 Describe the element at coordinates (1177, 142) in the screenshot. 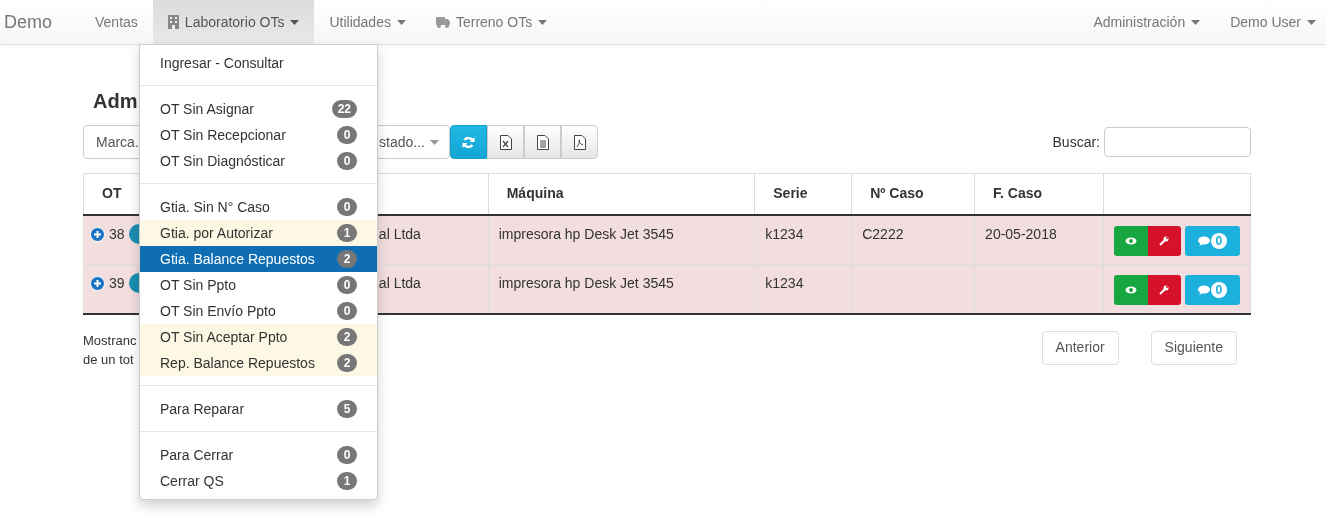

I see `search-field` at that location.